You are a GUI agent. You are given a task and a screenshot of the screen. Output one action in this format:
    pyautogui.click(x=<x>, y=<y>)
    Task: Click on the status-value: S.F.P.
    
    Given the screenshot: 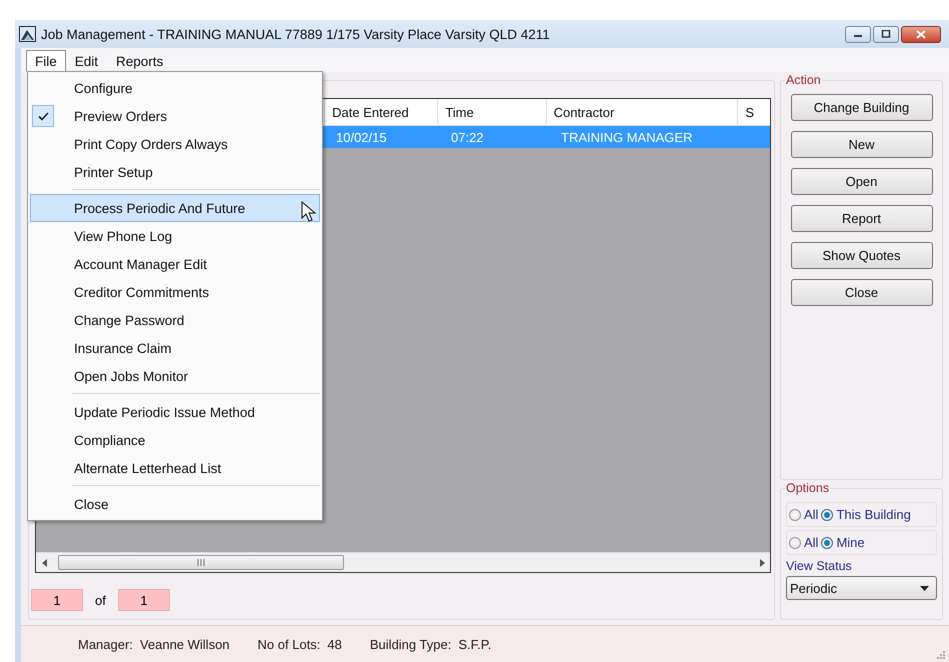 What is the action you would take?
    pyautogui.click(x=475, y=644)
    